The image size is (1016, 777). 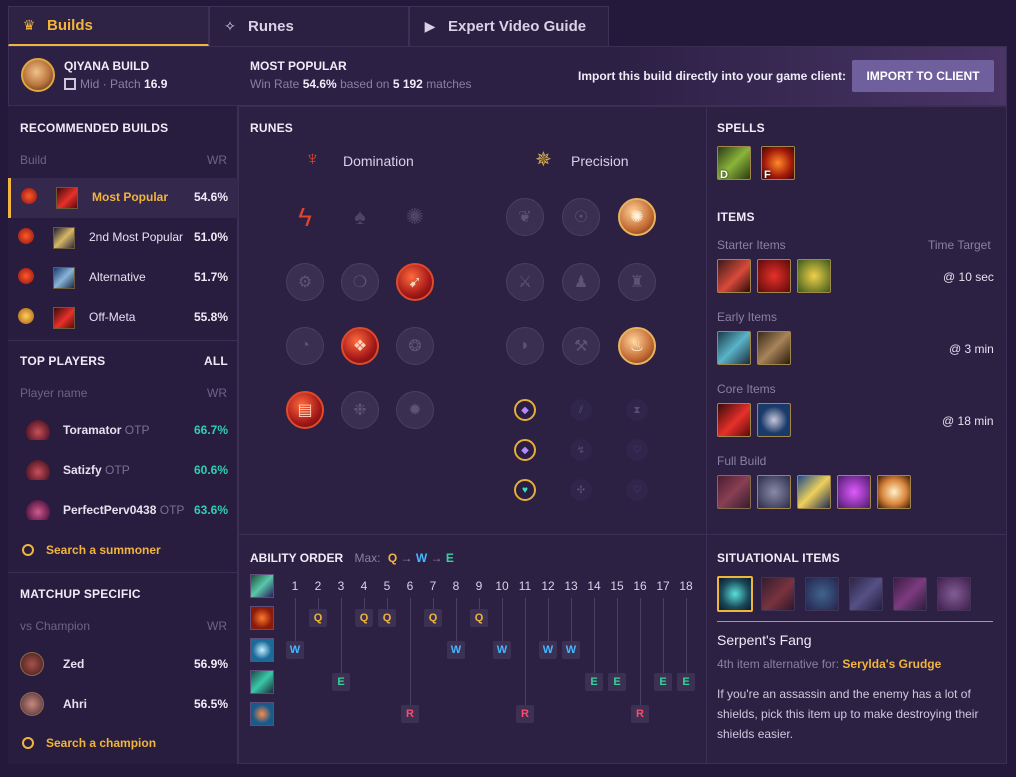 I want to click on player-row: Toramator OTP 66.7%, so click(x=123, y=430).